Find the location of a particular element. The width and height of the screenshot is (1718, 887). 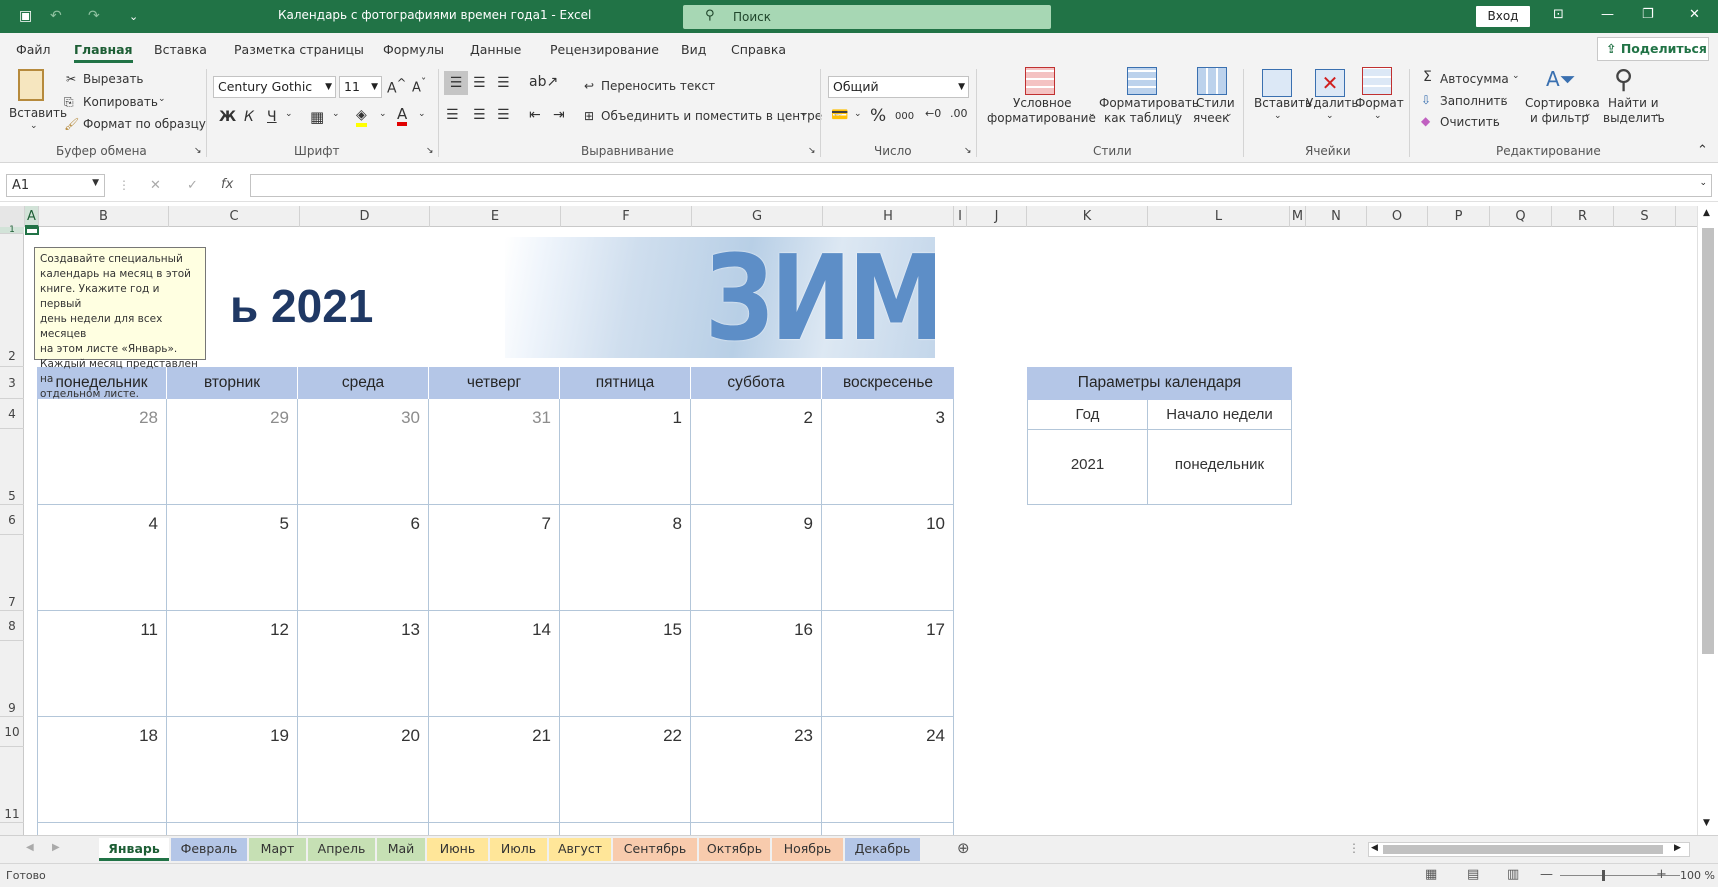

calendar-day-cell: 4 is located at coordinates (102, 558).